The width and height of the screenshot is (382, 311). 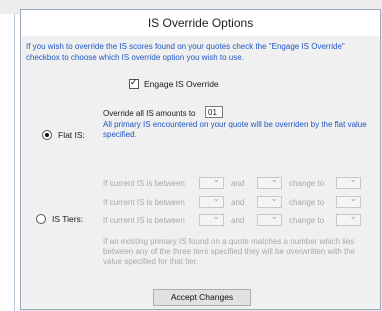 What do you see at coordinates (269, 200) in the screenshot?
I see `tier-2-to-select` at bounding box center [269, 200].